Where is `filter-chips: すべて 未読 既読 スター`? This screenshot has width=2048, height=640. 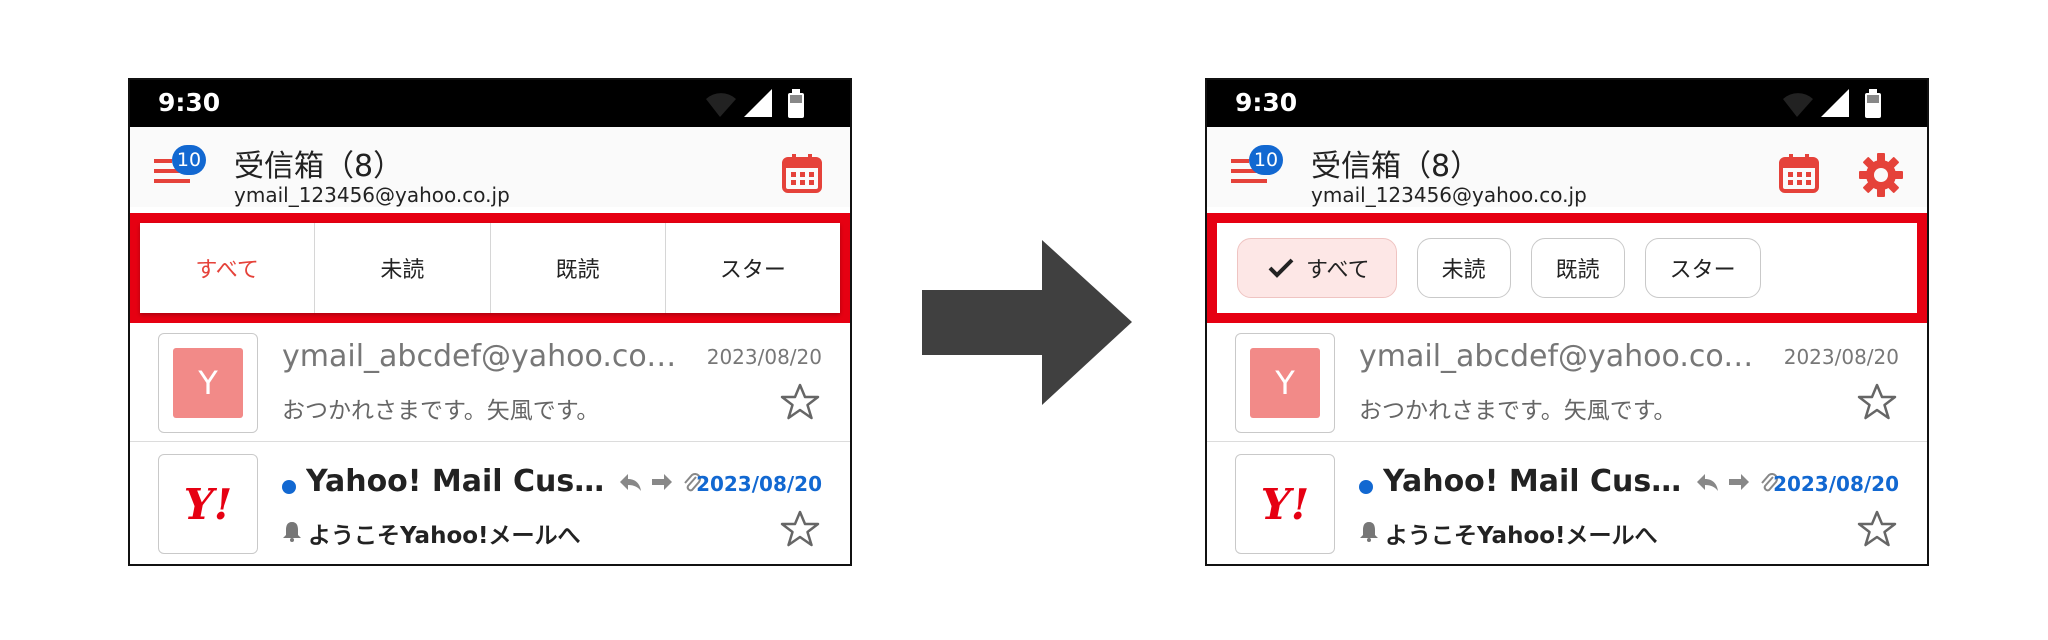
filter-chips: すべて 未読 既読 スター is located at coordinates (1567, 268).